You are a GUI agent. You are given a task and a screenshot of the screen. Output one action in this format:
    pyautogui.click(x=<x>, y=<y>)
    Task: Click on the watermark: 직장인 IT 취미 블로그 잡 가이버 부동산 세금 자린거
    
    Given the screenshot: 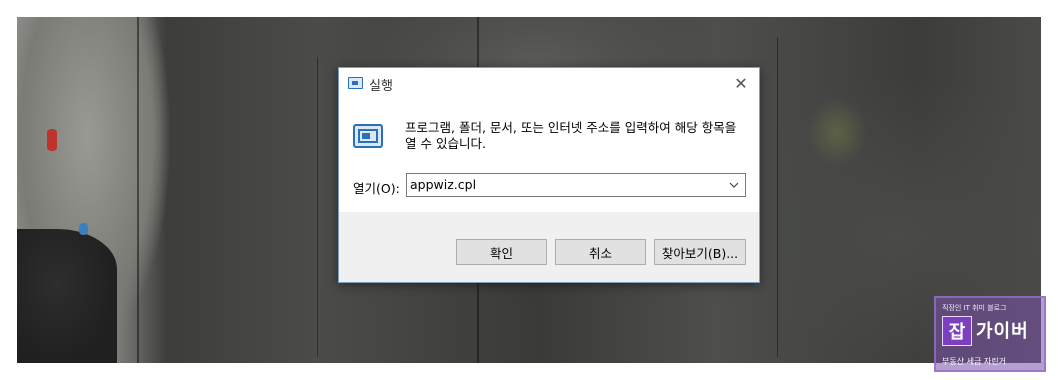 What is the action you would take?
    pyautogui.click(x=990, y=334)
    